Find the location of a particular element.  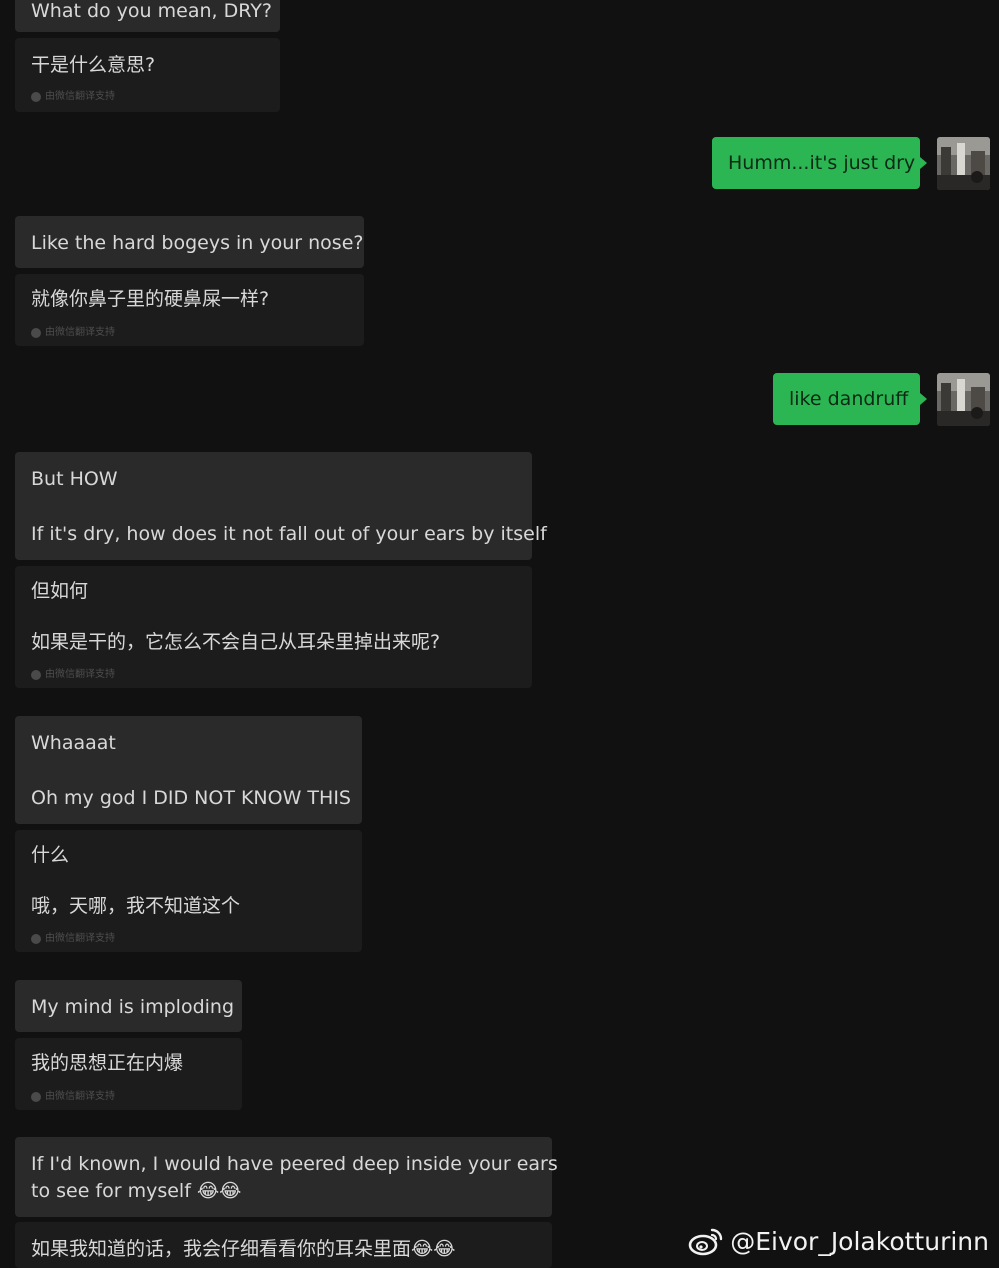

weibo-icon is located at coordinates (705, 1242).